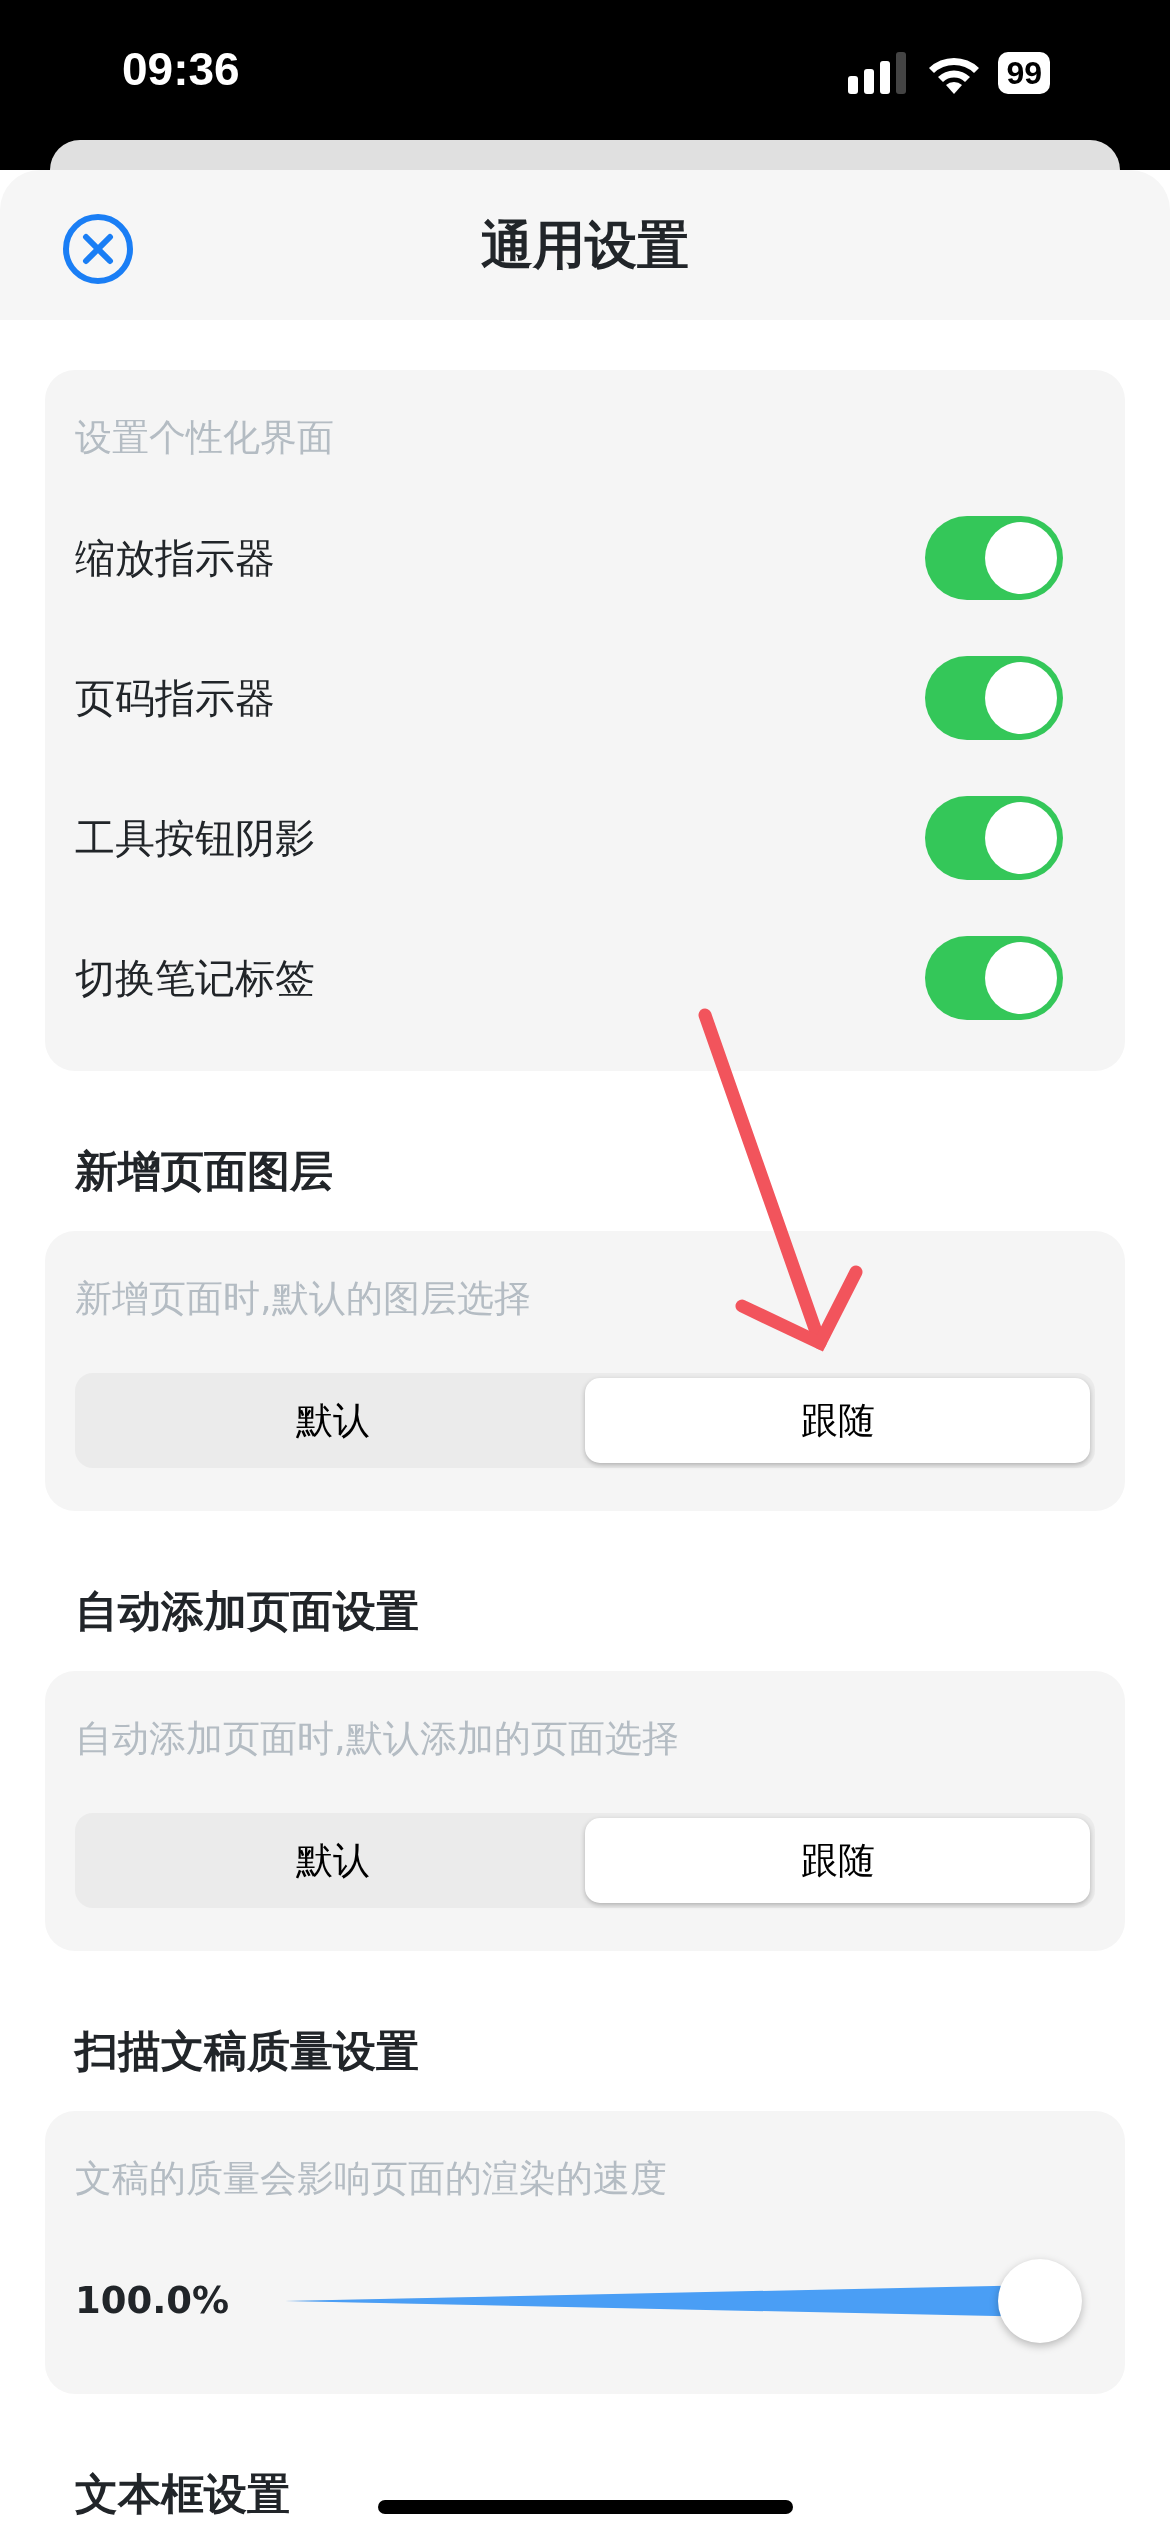 This screenshot has height=2532, width=1170. What do you see at coordinates (175, 558) in the screenshot?
I see `setting-label: 缩放指示器` at bounding box center [175, 558].